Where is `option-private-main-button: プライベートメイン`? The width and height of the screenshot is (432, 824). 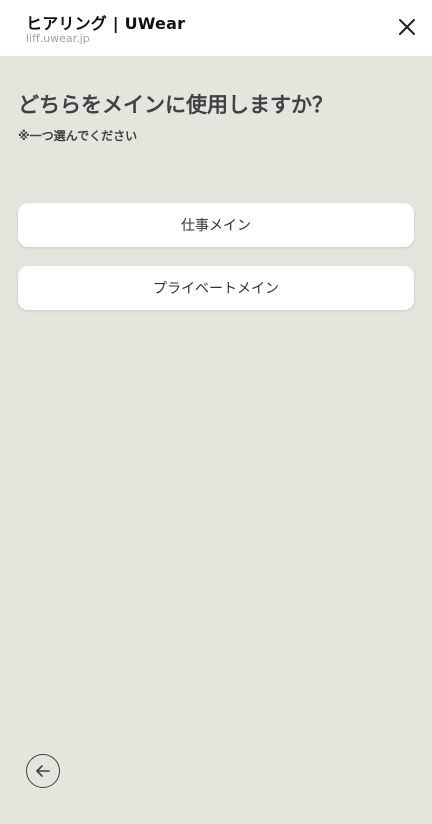 option-private-main-button: プライベートメイン is located at coordinates (216, 288).